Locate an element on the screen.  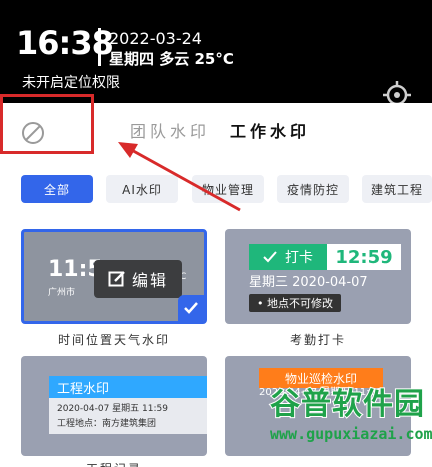
check-icon is located at coordinates (270, 257).